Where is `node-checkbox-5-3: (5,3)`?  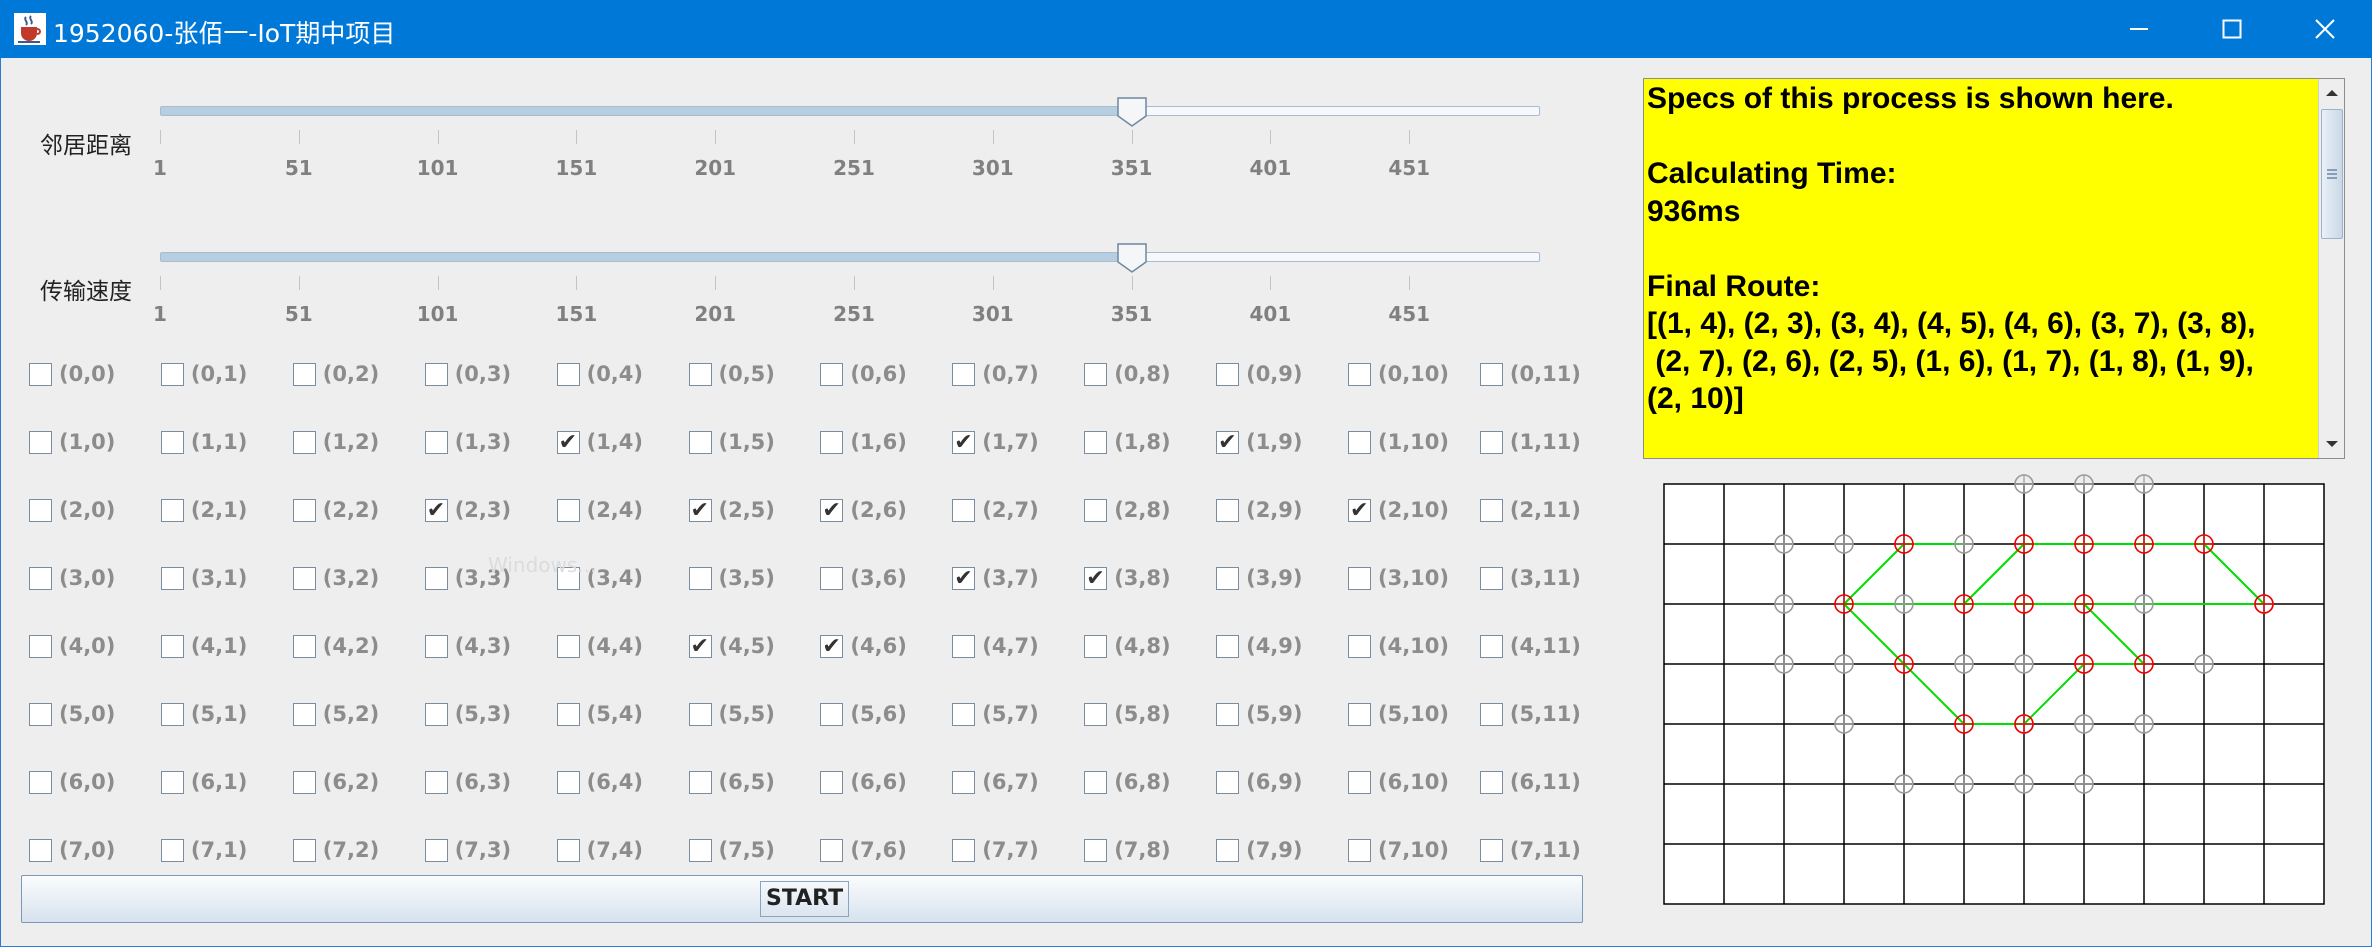 node-checkbox-5-3: (5,3) is located at coordinates (467, 714).